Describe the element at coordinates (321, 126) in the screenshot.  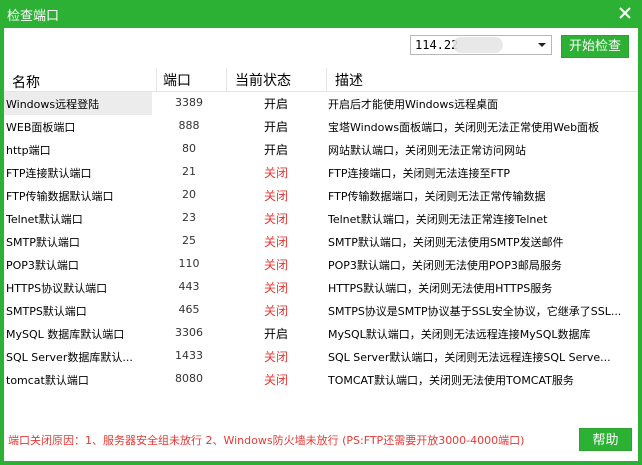
I see `table-row: WEB面板端口 888 开启 宝塔Windows面板端口，关闭则无法正常使用Web面板` at that location.